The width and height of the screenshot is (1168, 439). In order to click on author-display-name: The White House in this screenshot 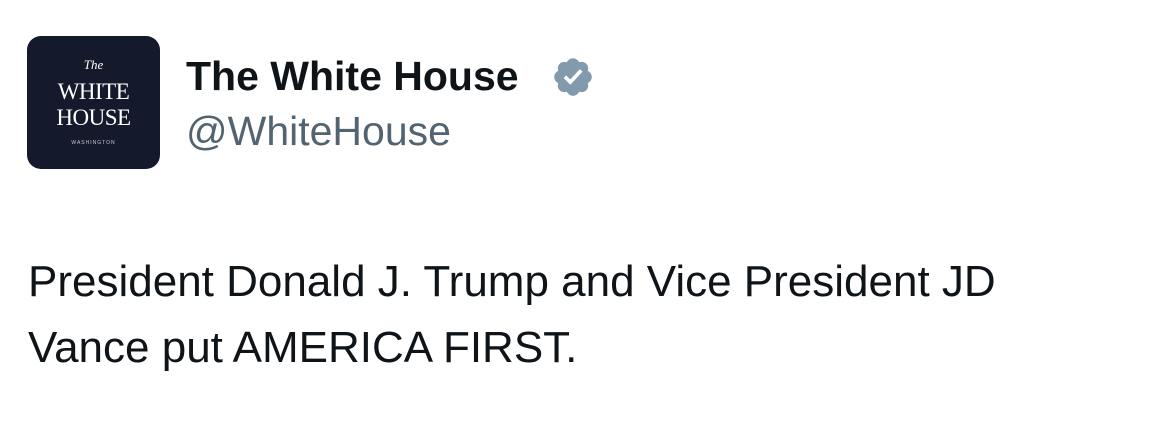, I will do `click(352, 76)`.